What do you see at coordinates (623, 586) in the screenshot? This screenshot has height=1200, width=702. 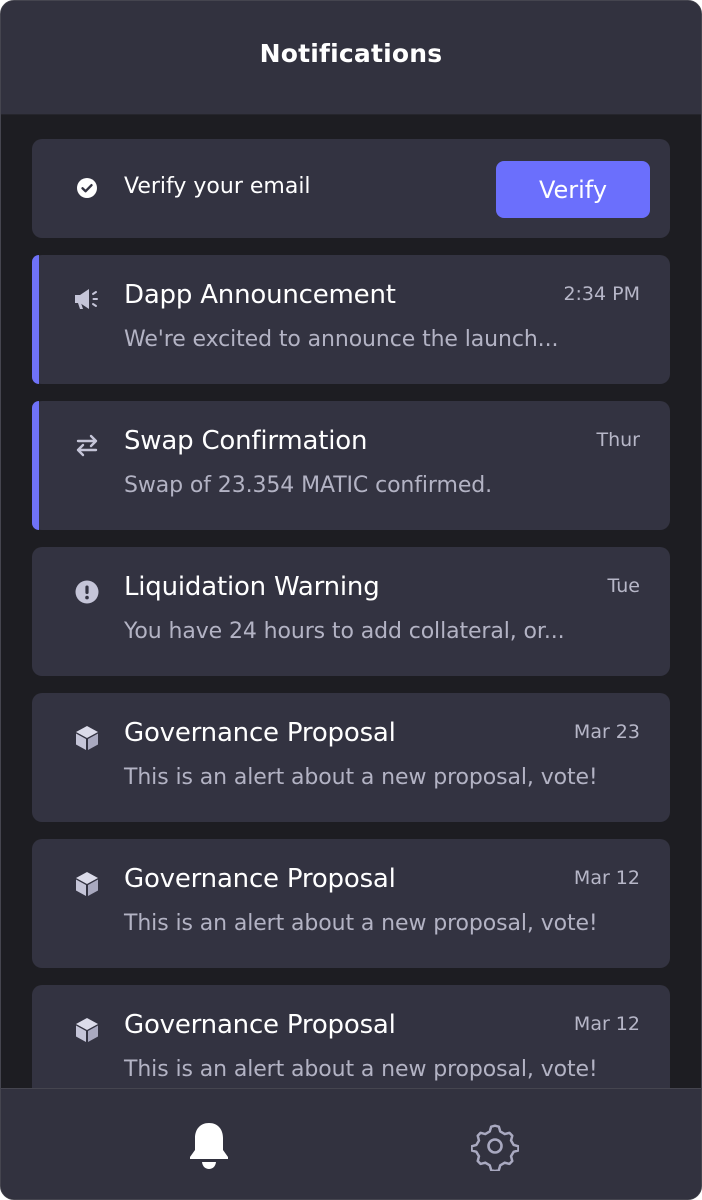 I see `notification-time: Tue` at bounding box center [623, 586].